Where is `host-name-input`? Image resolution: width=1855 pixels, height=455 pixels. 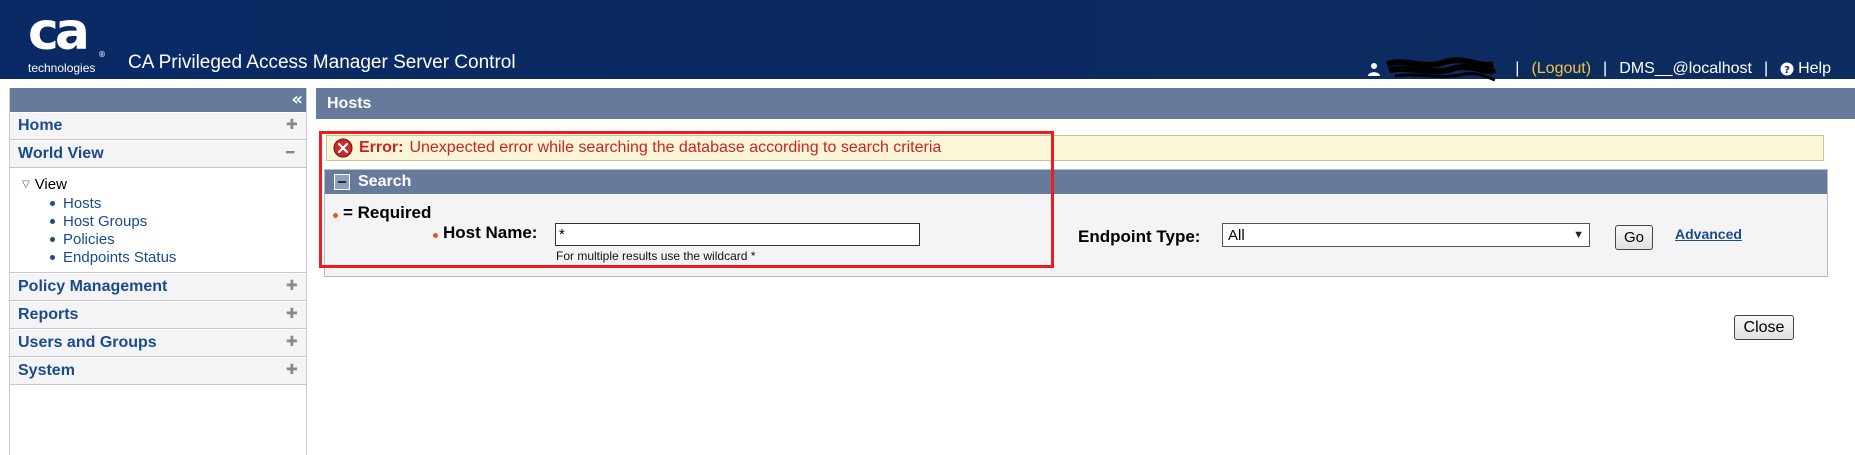 host-name-input is located at coordinates (737, 234).